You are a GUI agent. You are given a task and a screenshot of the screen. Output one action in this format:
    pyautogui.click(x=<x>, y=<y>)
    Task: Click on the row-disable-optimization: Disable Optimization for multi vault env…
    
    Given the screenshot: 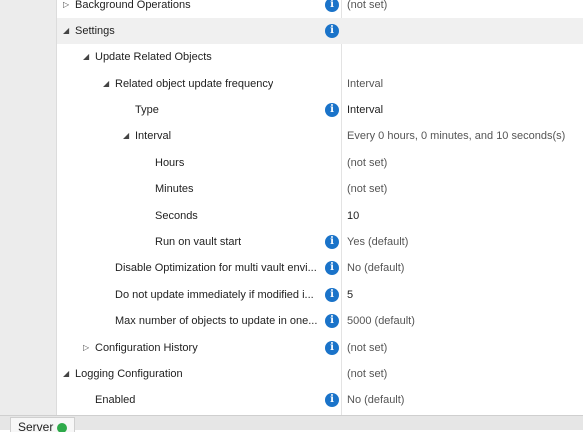 What is the action you would take?
    pyautogui.click(x=320, y=268)
    